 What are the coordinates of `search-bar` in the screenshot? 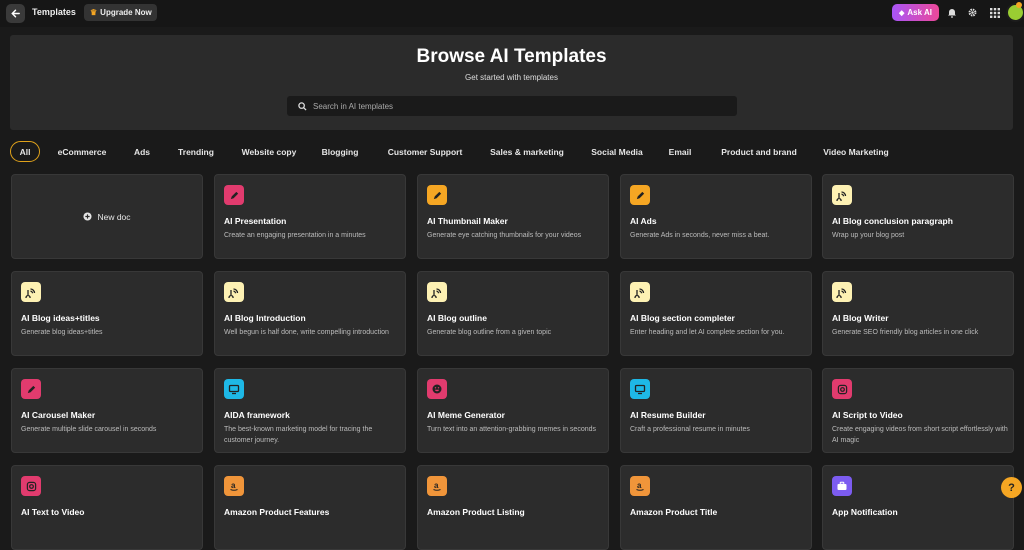 It's located at (512, 106).